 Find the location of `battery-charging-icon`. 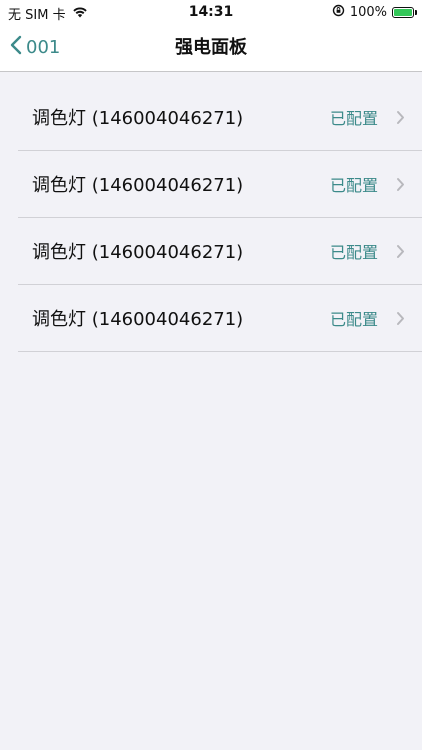

battery-charging-icon is located at coordinates (404, 12).